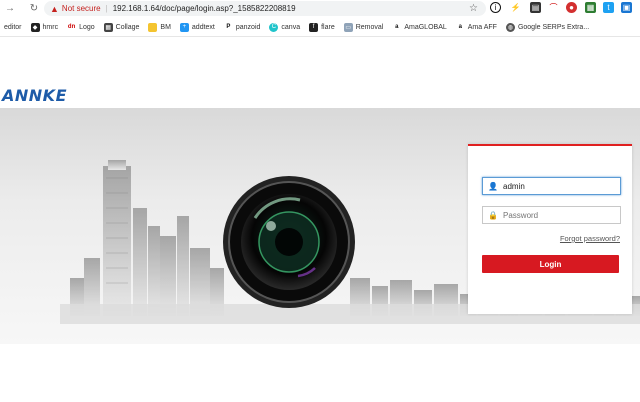  I want to click on password-field: 🔒, so click(551, 215).